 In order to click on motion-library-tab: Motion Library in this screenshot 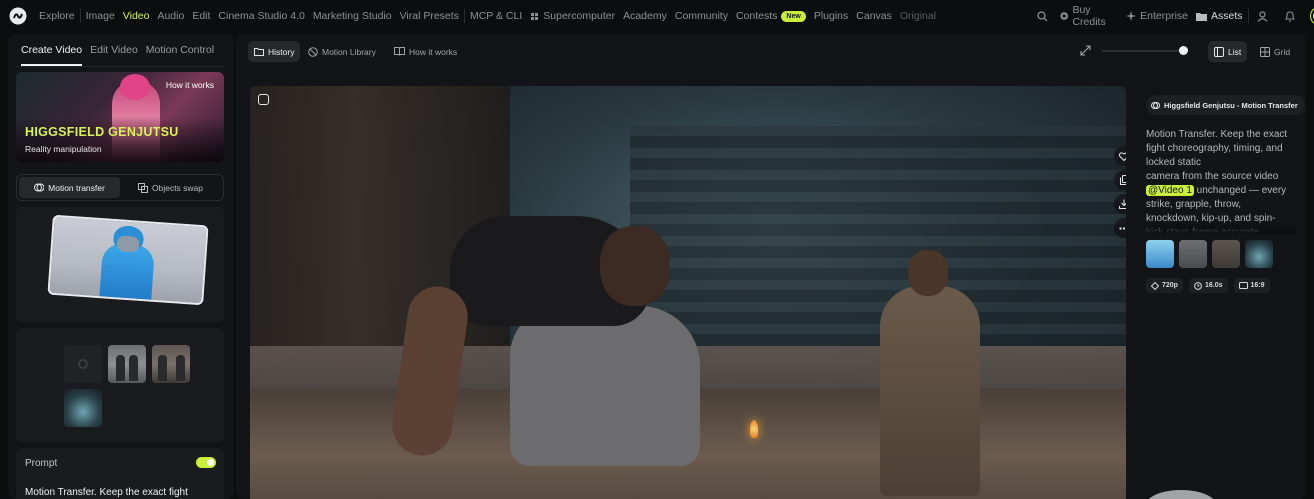, I will do `click(342, 51)`.